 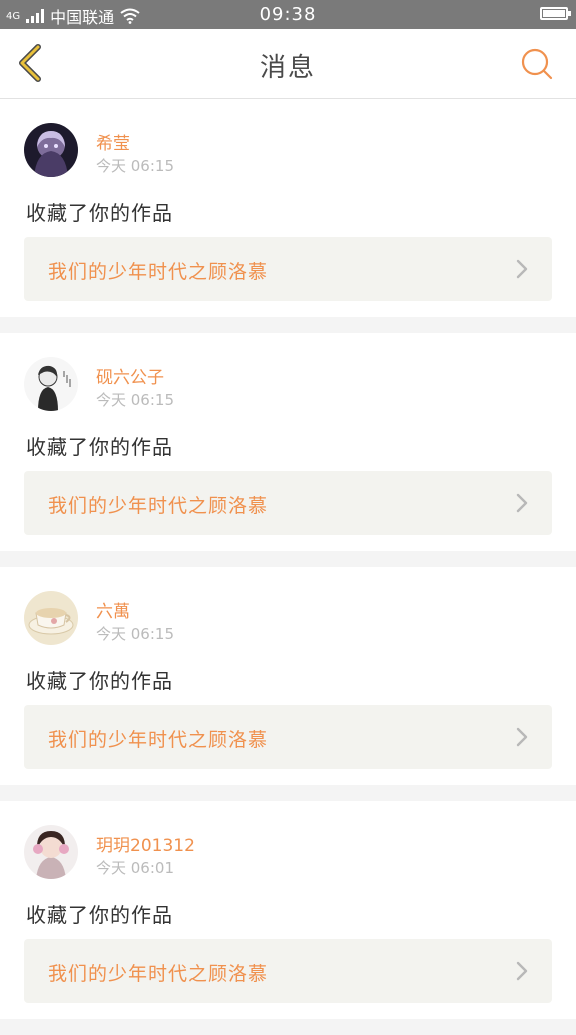 I want to click on username: 六萬, so click(x=113, y=609).